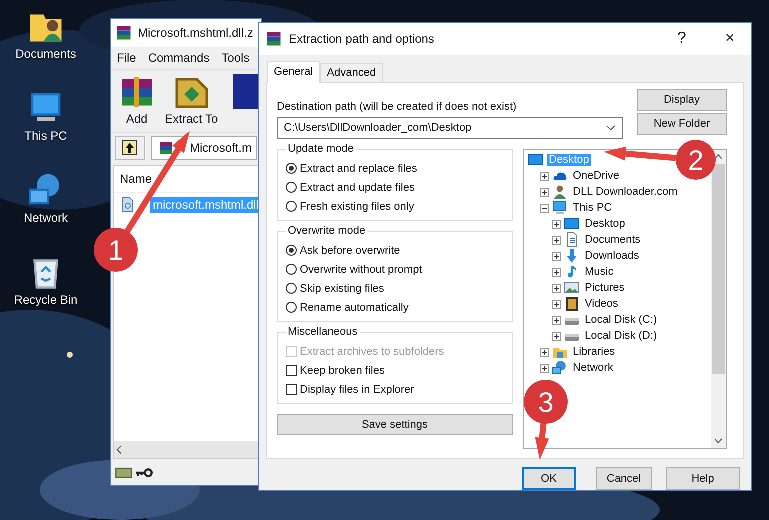 The image size is (769, 520). What do you see at coordinates (137, 101) in the screenshot?
I see `toolbar-button: Add` at bounding box center [137, 101].